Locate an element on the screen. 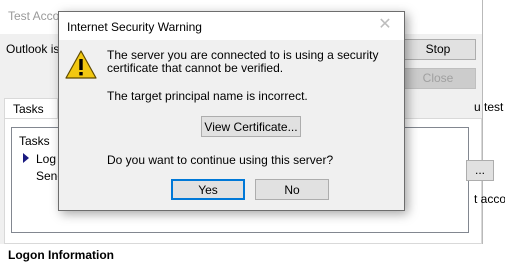  tab-tasks: Tasks is located at coordinates (31, 109).